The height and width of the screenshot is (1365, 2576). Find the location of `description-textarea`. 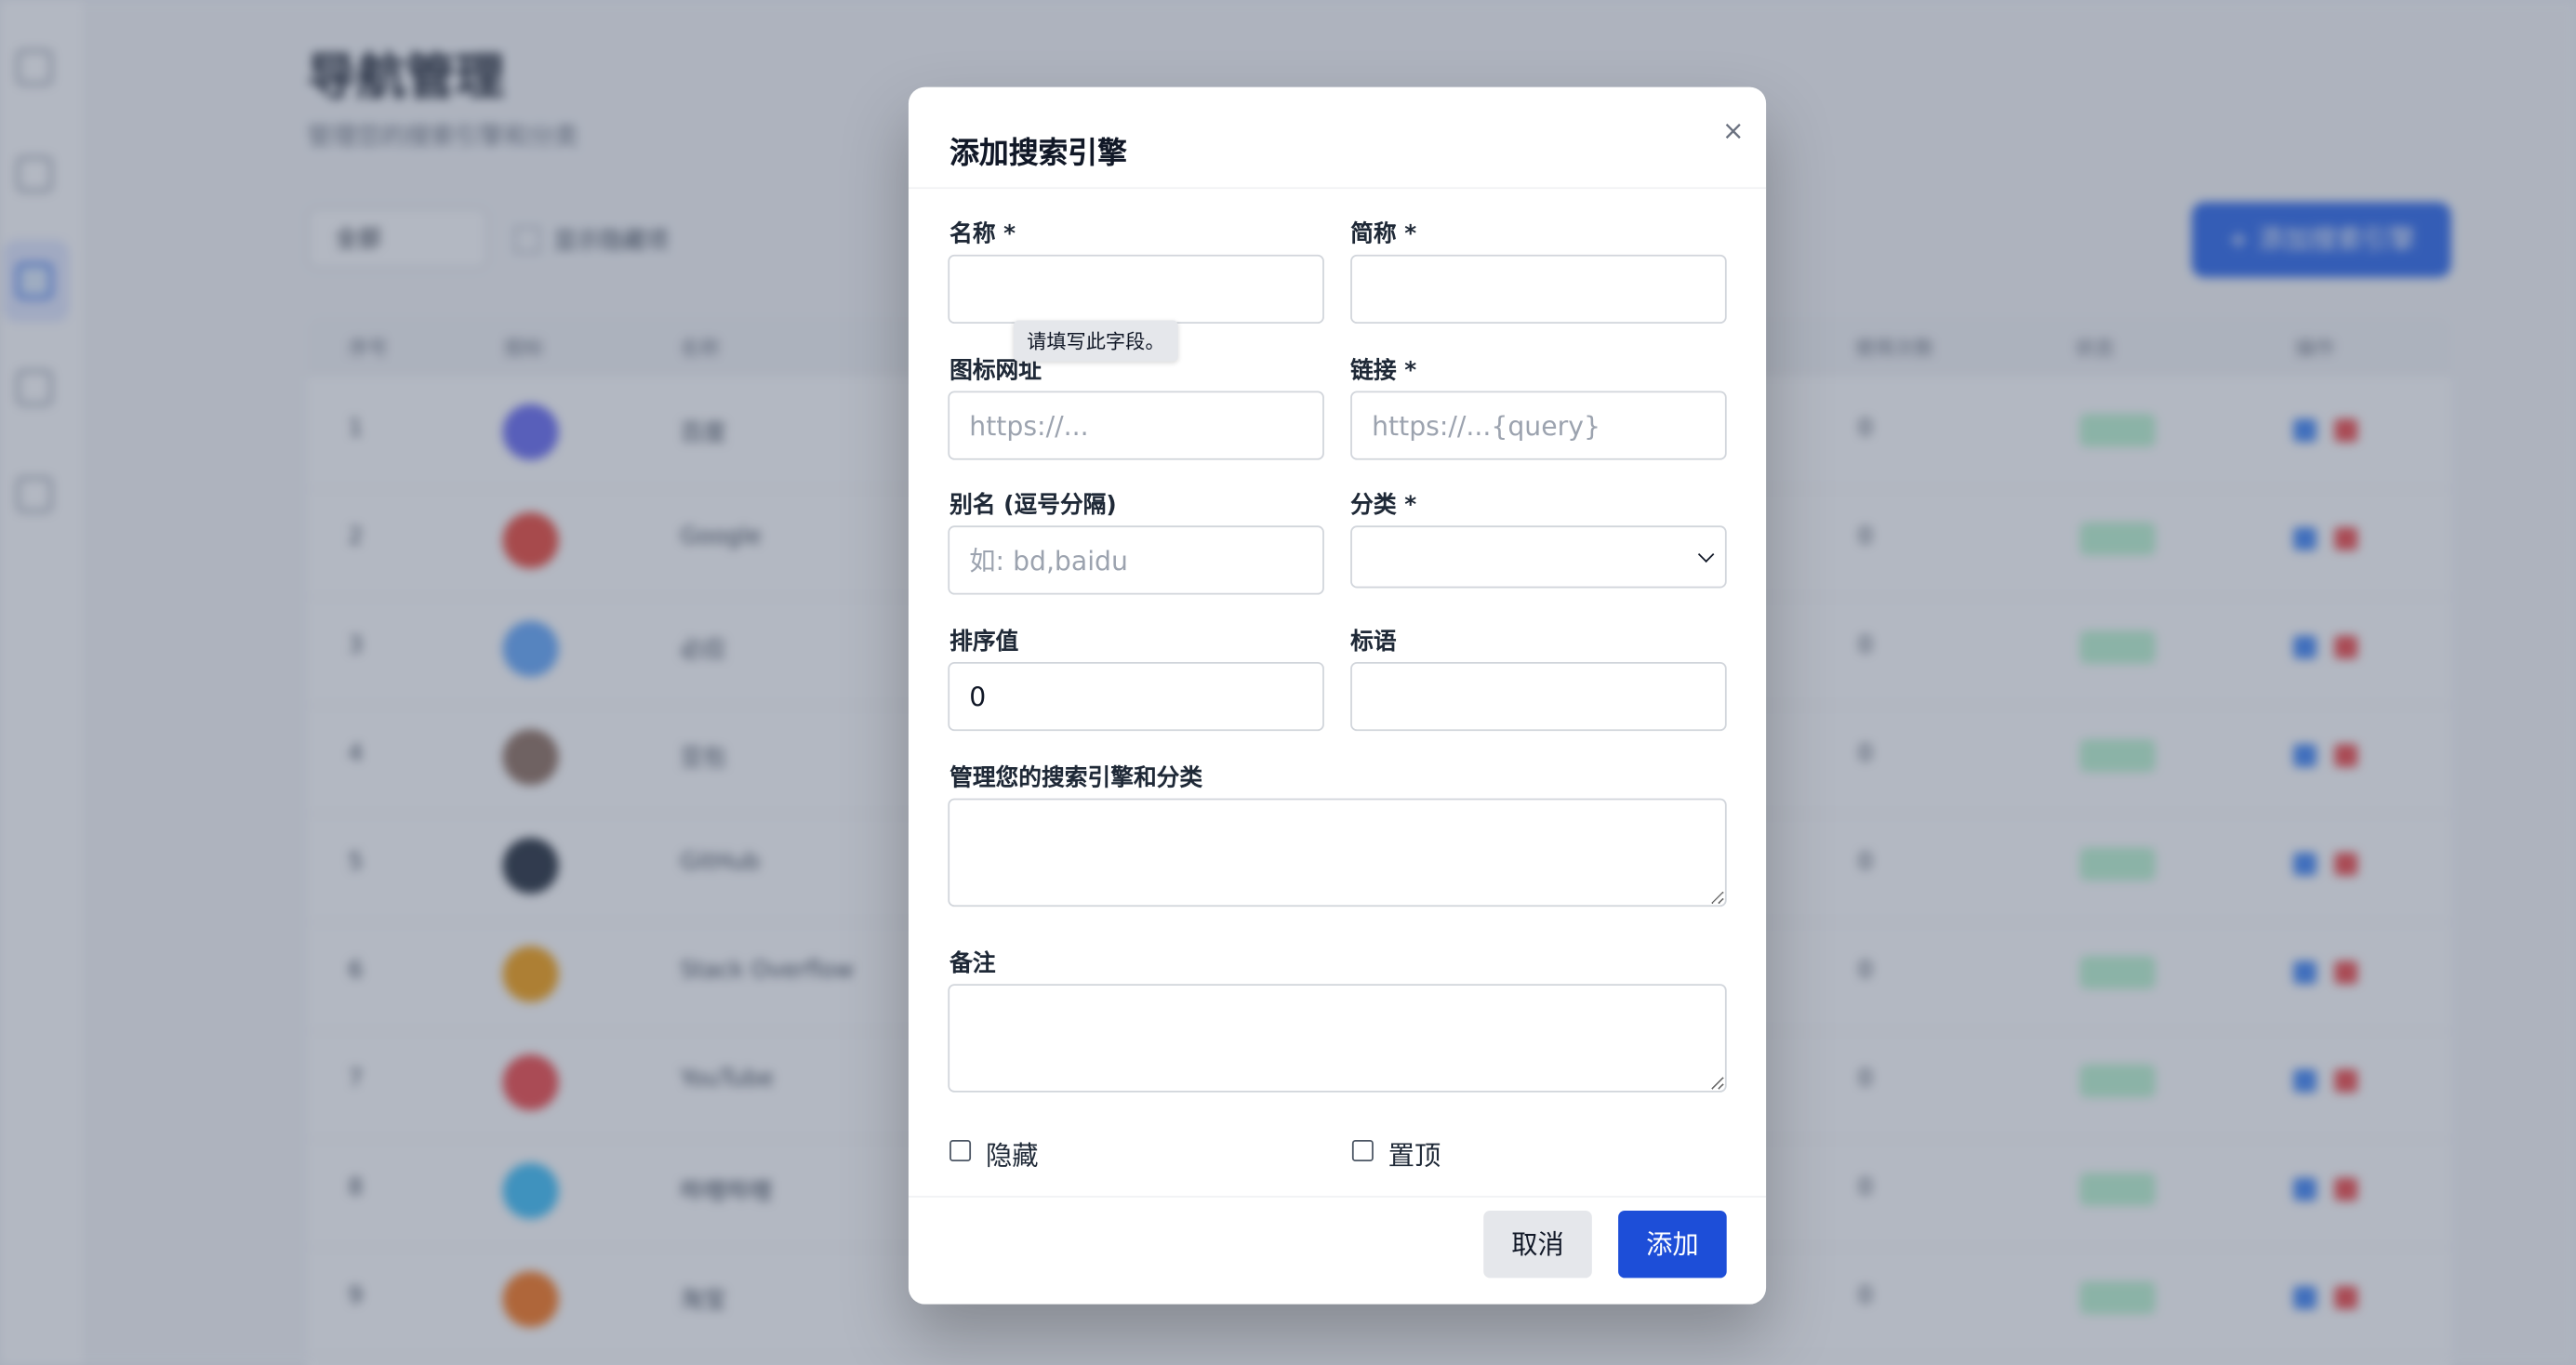

description-textarea is located at coordinates (1337, 853).